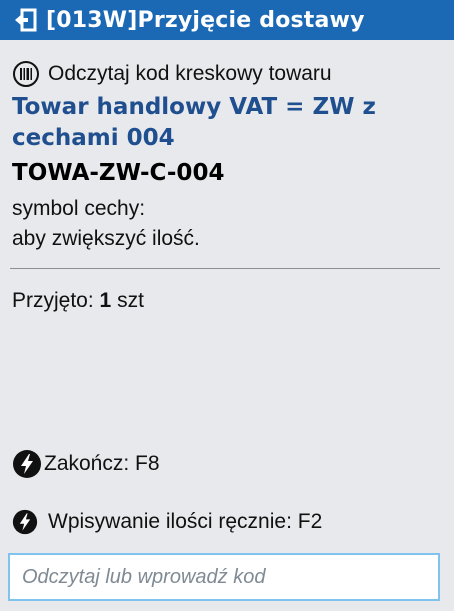  What do you see at coordinates (224, 577) in the screenshot?
I see `barcode-input` at bounding box center [224, 577].